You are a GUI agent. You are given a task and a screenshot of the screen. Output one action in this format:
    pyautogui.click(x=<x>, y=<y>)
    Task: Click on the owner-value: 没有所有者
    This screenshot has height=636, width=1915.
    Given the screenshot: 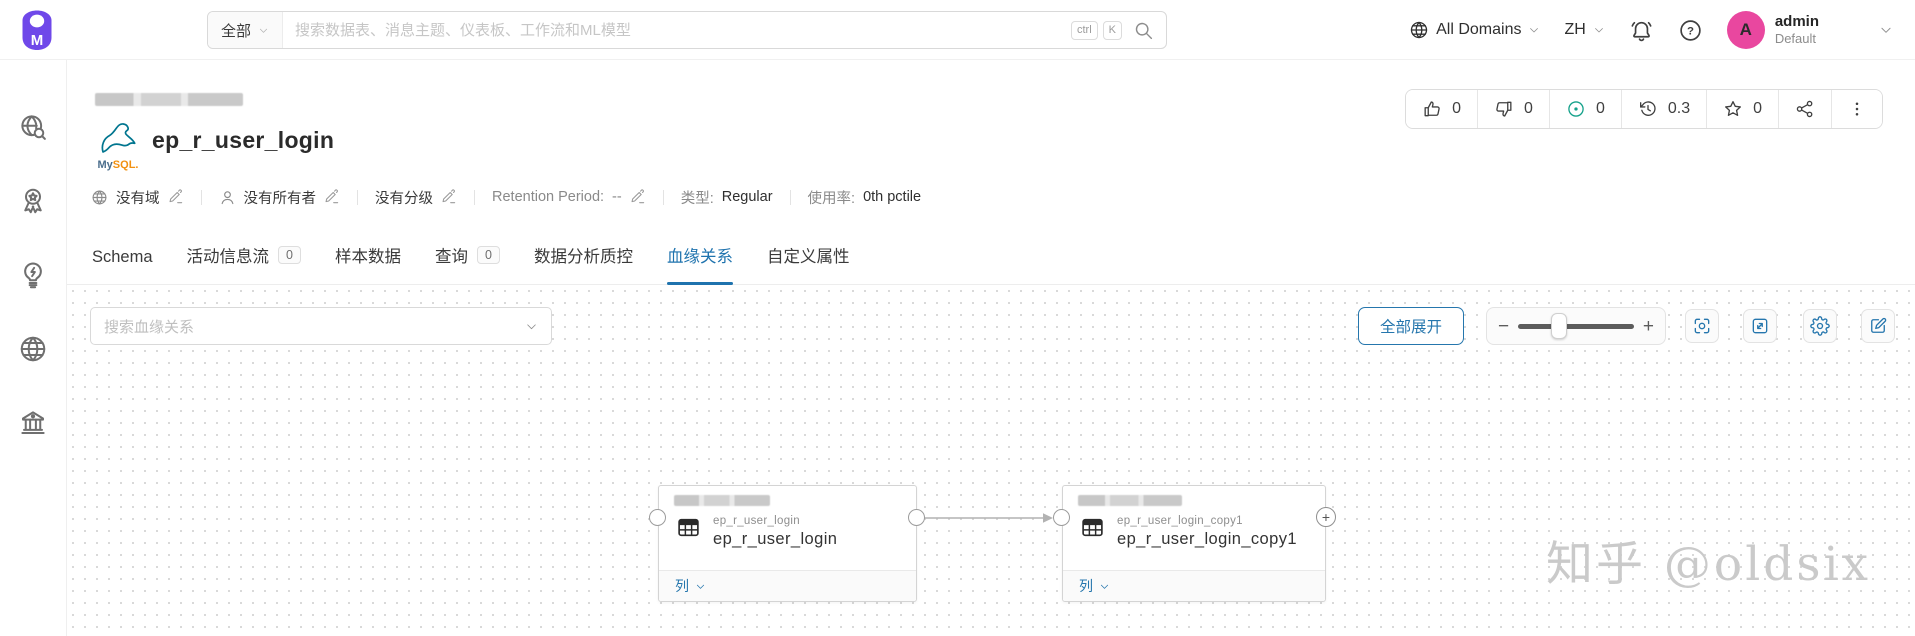 What is the action you would take?
    pyautogui.click(x=280, y=198)
    